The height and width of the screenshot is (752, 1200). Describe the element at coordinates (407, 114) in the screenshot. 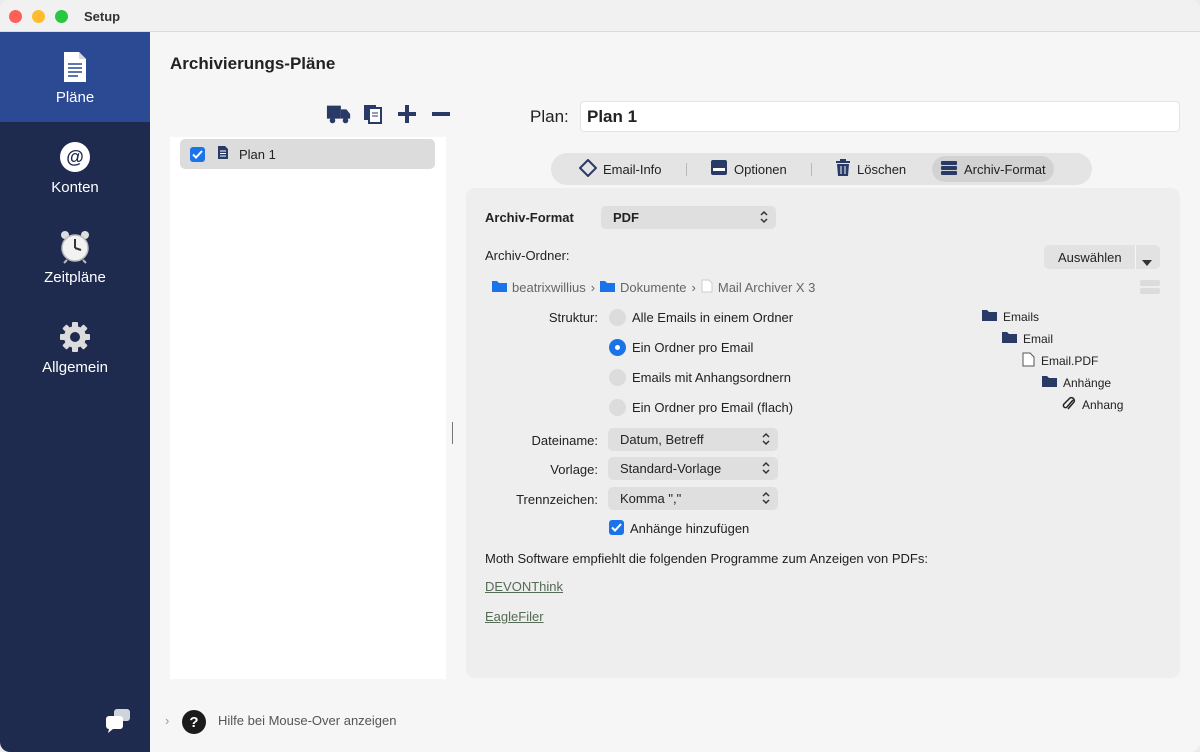

I see `add-plan-icon` at that location.